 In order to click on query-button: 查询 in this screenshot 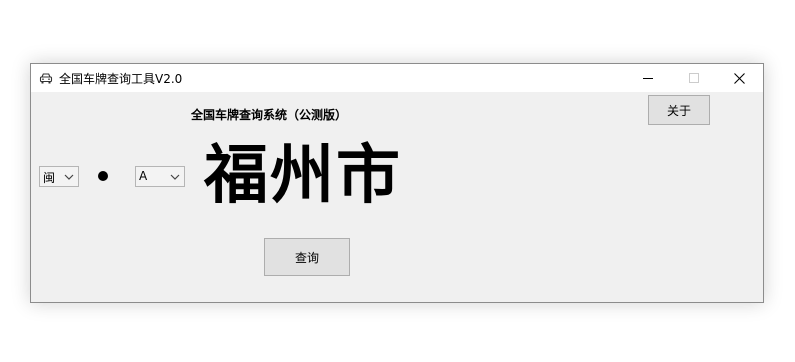, I will do `click(307, 257)`.